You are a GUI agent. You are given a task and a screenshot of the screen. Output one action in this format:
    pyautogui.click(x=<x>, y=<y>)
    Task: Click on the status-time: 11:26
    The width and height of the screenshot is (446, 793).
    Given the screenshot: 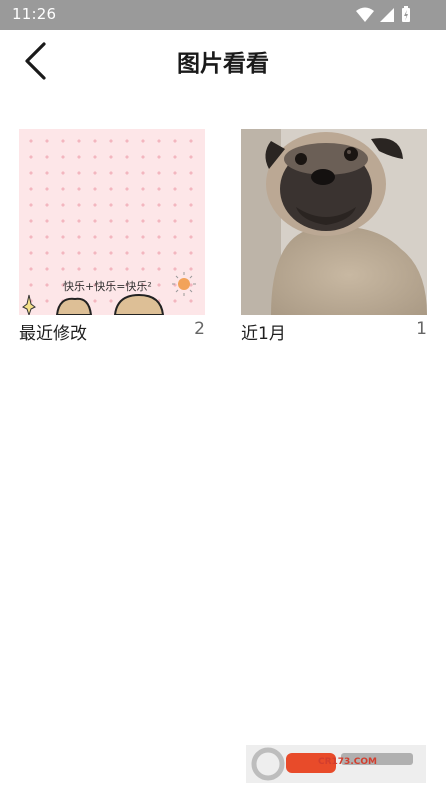 What is the action you would take?
    pyautogui.click(x=34, y=14)
    